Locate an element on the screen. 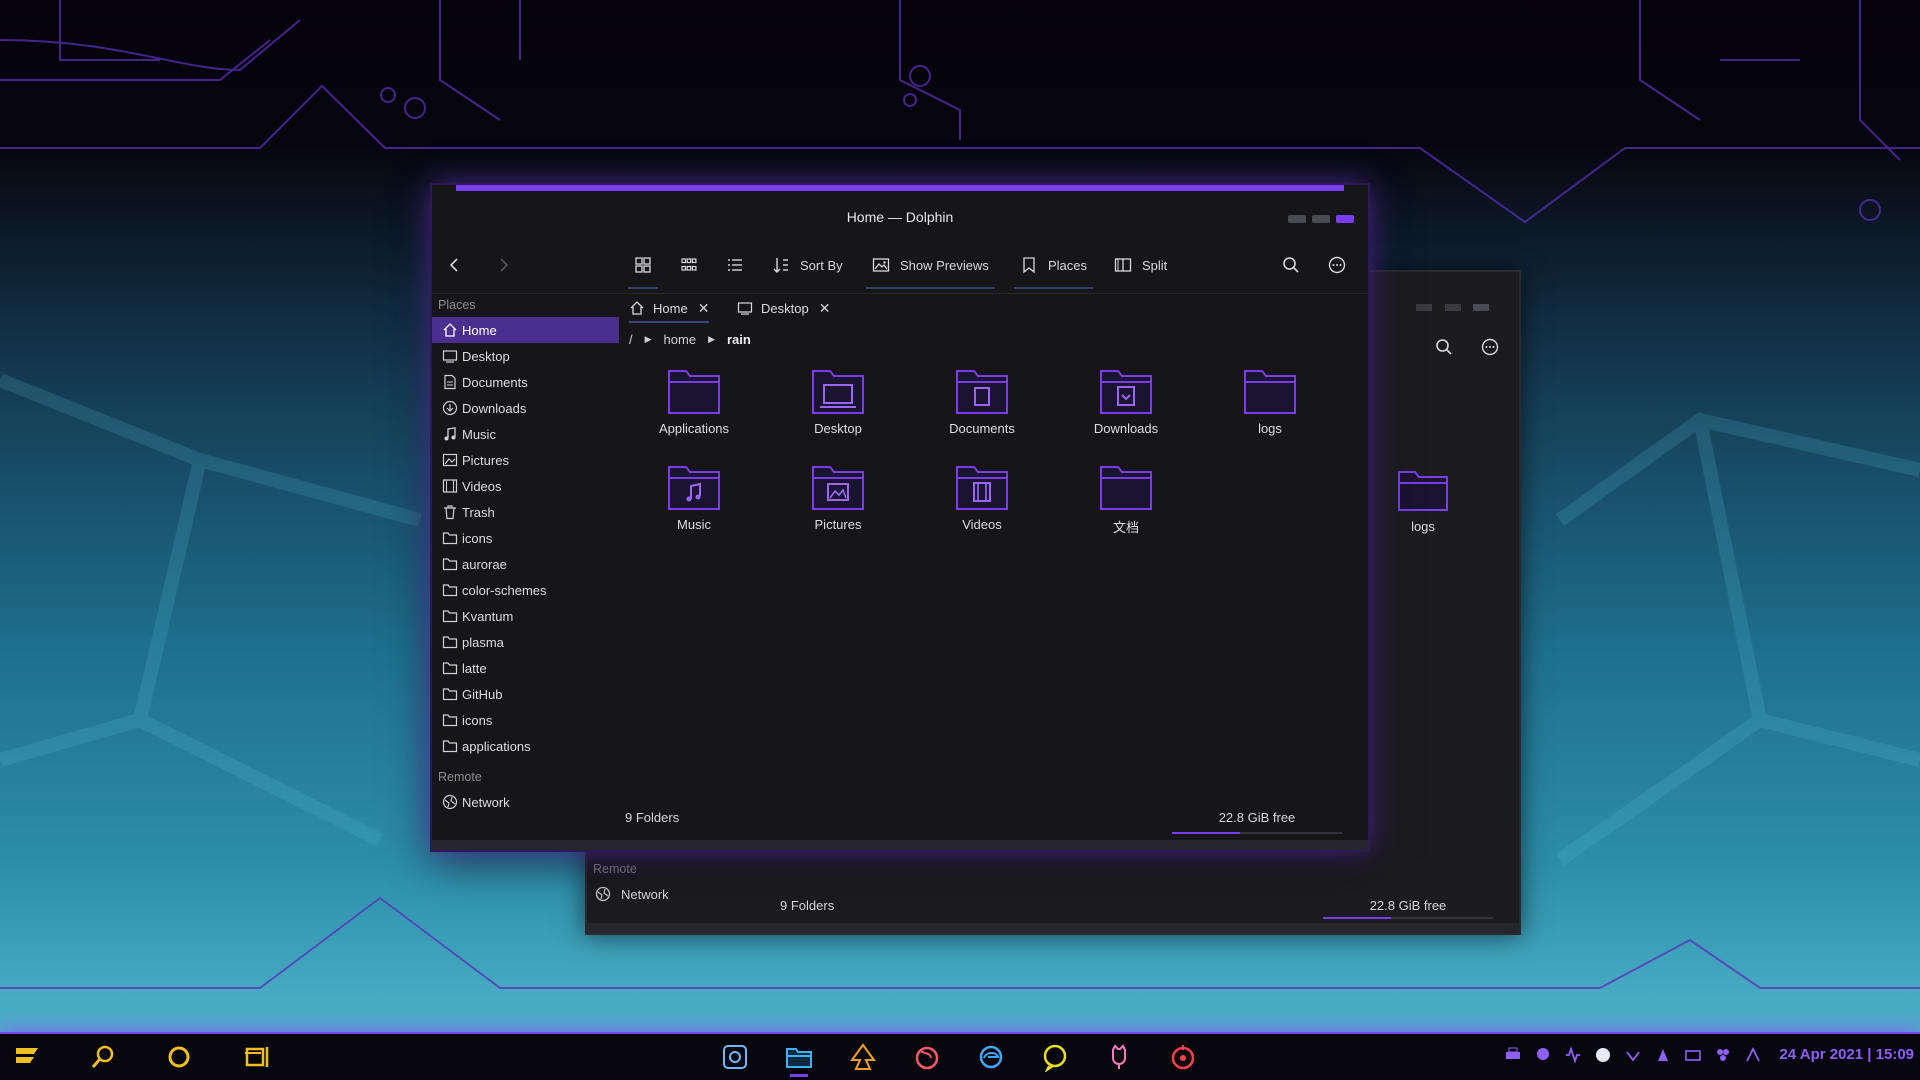 Image resolution: width=1920 pixels, height=1080 pixels. folder-applications: Applications is located at coordinates (694, 408).